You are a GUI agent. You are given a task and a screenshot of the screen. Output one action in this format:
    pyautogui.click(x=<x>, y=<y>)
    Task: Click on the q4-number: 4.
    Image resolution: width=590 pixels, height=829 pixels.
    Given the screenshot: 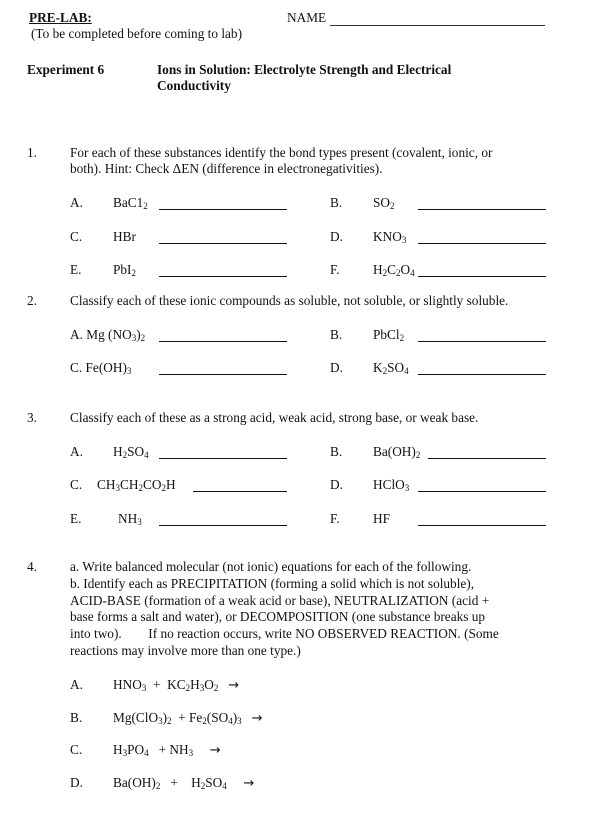 What is the action you would take?
    pyautogui.click(x=32, y=566)
    